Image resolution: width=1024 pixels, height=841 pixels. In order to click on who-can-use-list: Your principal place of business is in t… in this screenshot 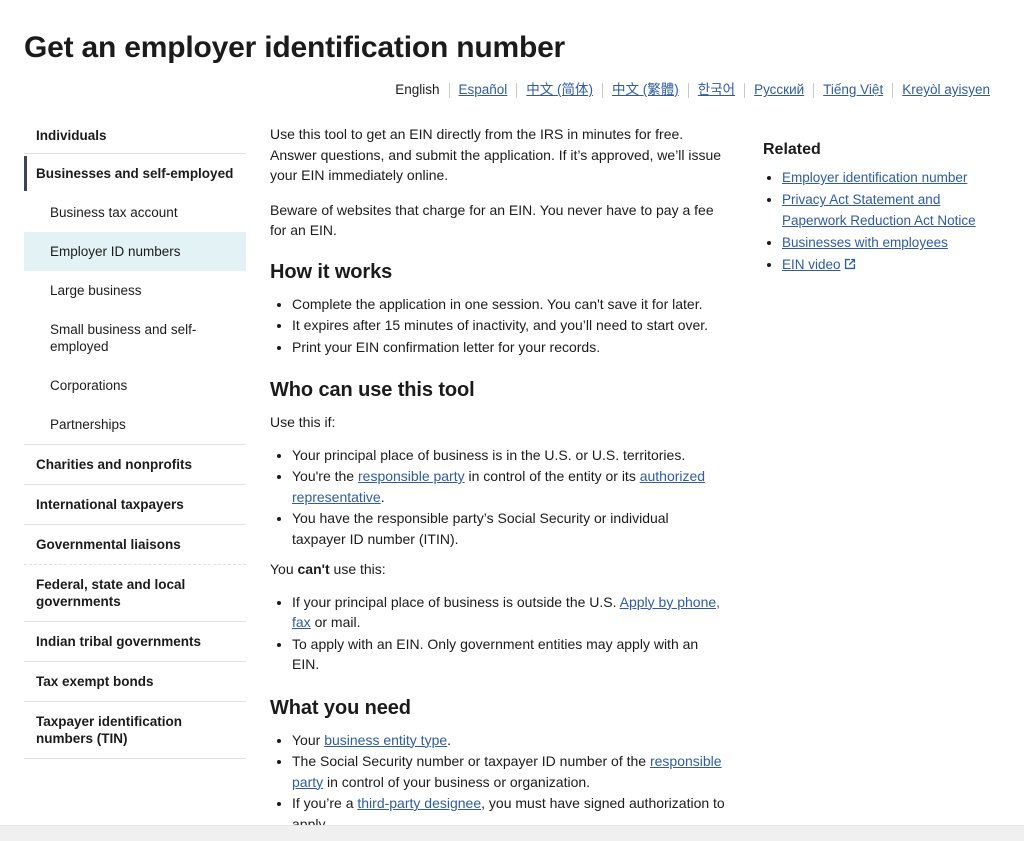, I will do `click(498, 497)`.